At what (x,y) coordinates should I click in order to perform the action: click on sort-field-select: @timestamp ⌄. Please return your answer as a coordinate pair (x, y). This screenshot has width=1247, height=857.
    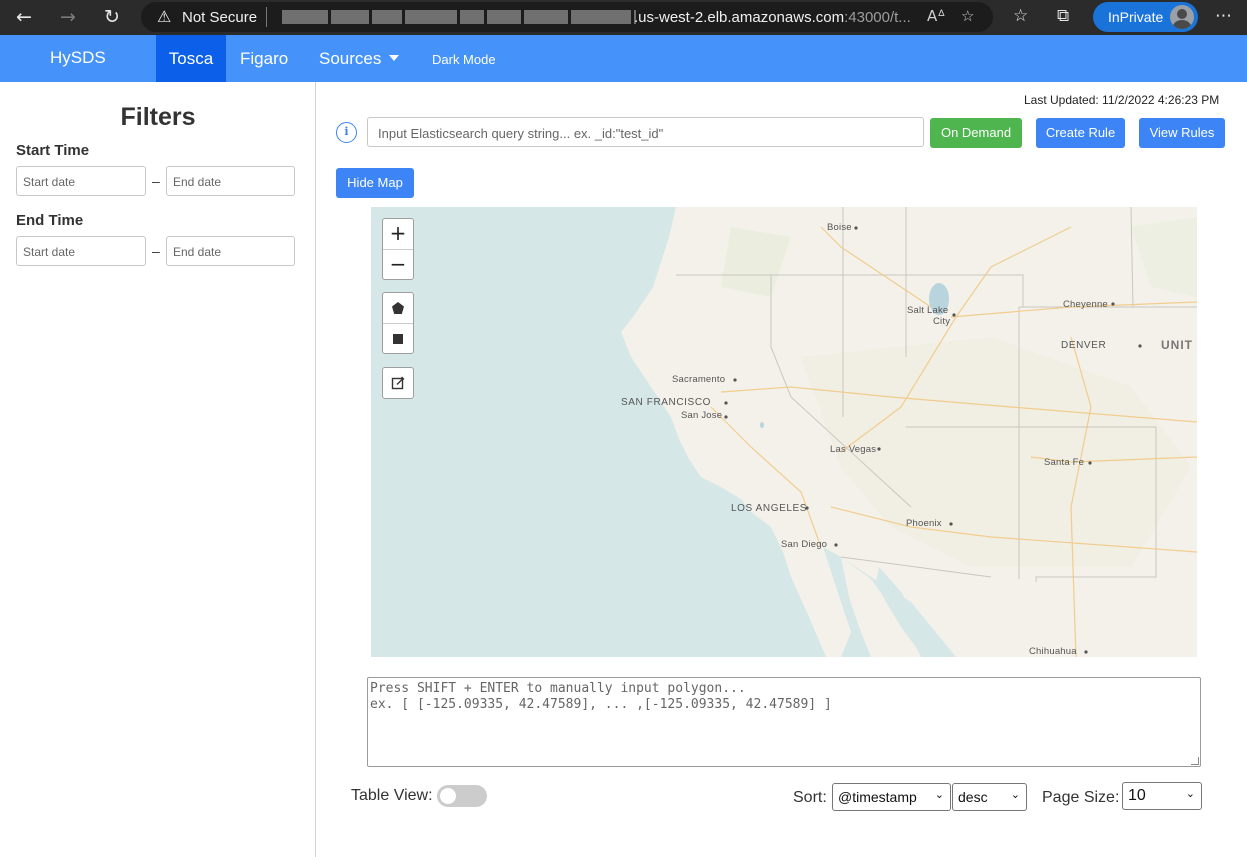
    Looking at the image, I should click on (891, 797).